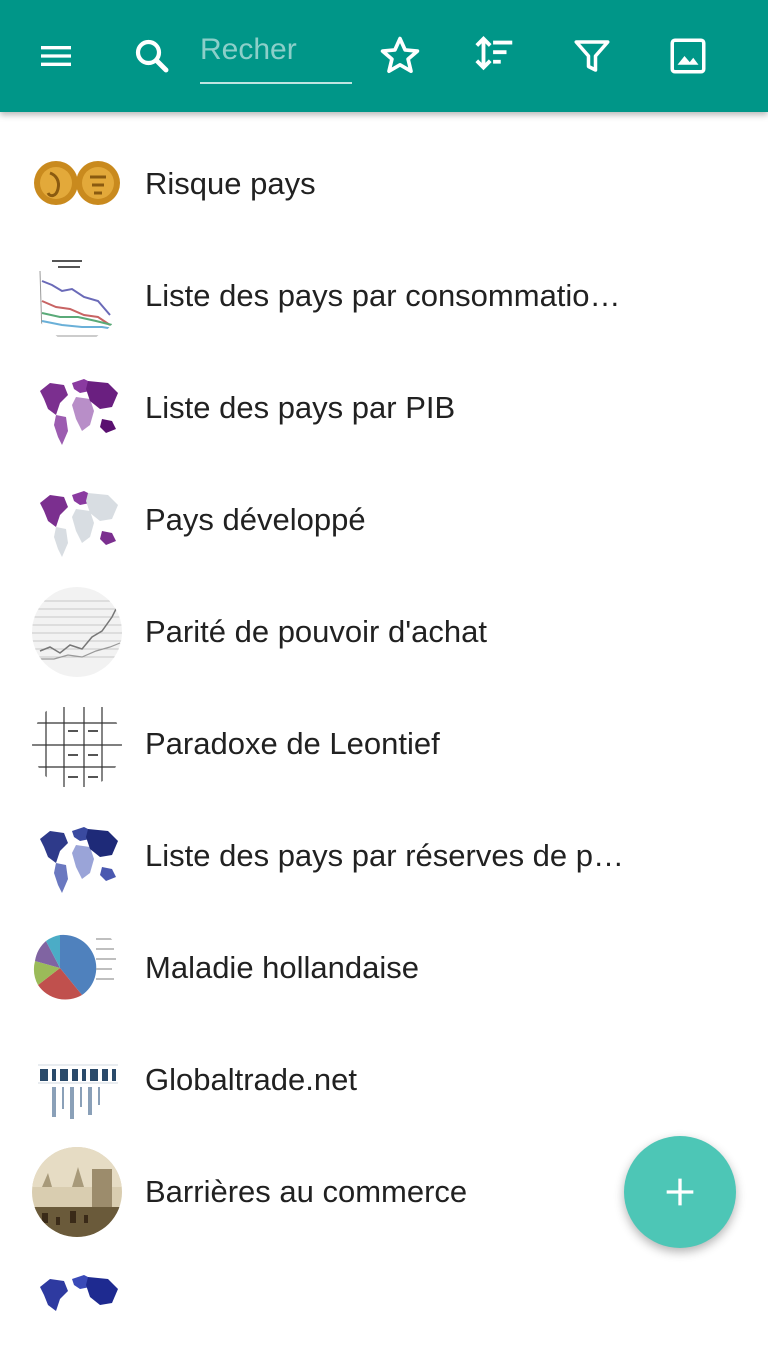  I want to click on filter-button, so click(592, 56).